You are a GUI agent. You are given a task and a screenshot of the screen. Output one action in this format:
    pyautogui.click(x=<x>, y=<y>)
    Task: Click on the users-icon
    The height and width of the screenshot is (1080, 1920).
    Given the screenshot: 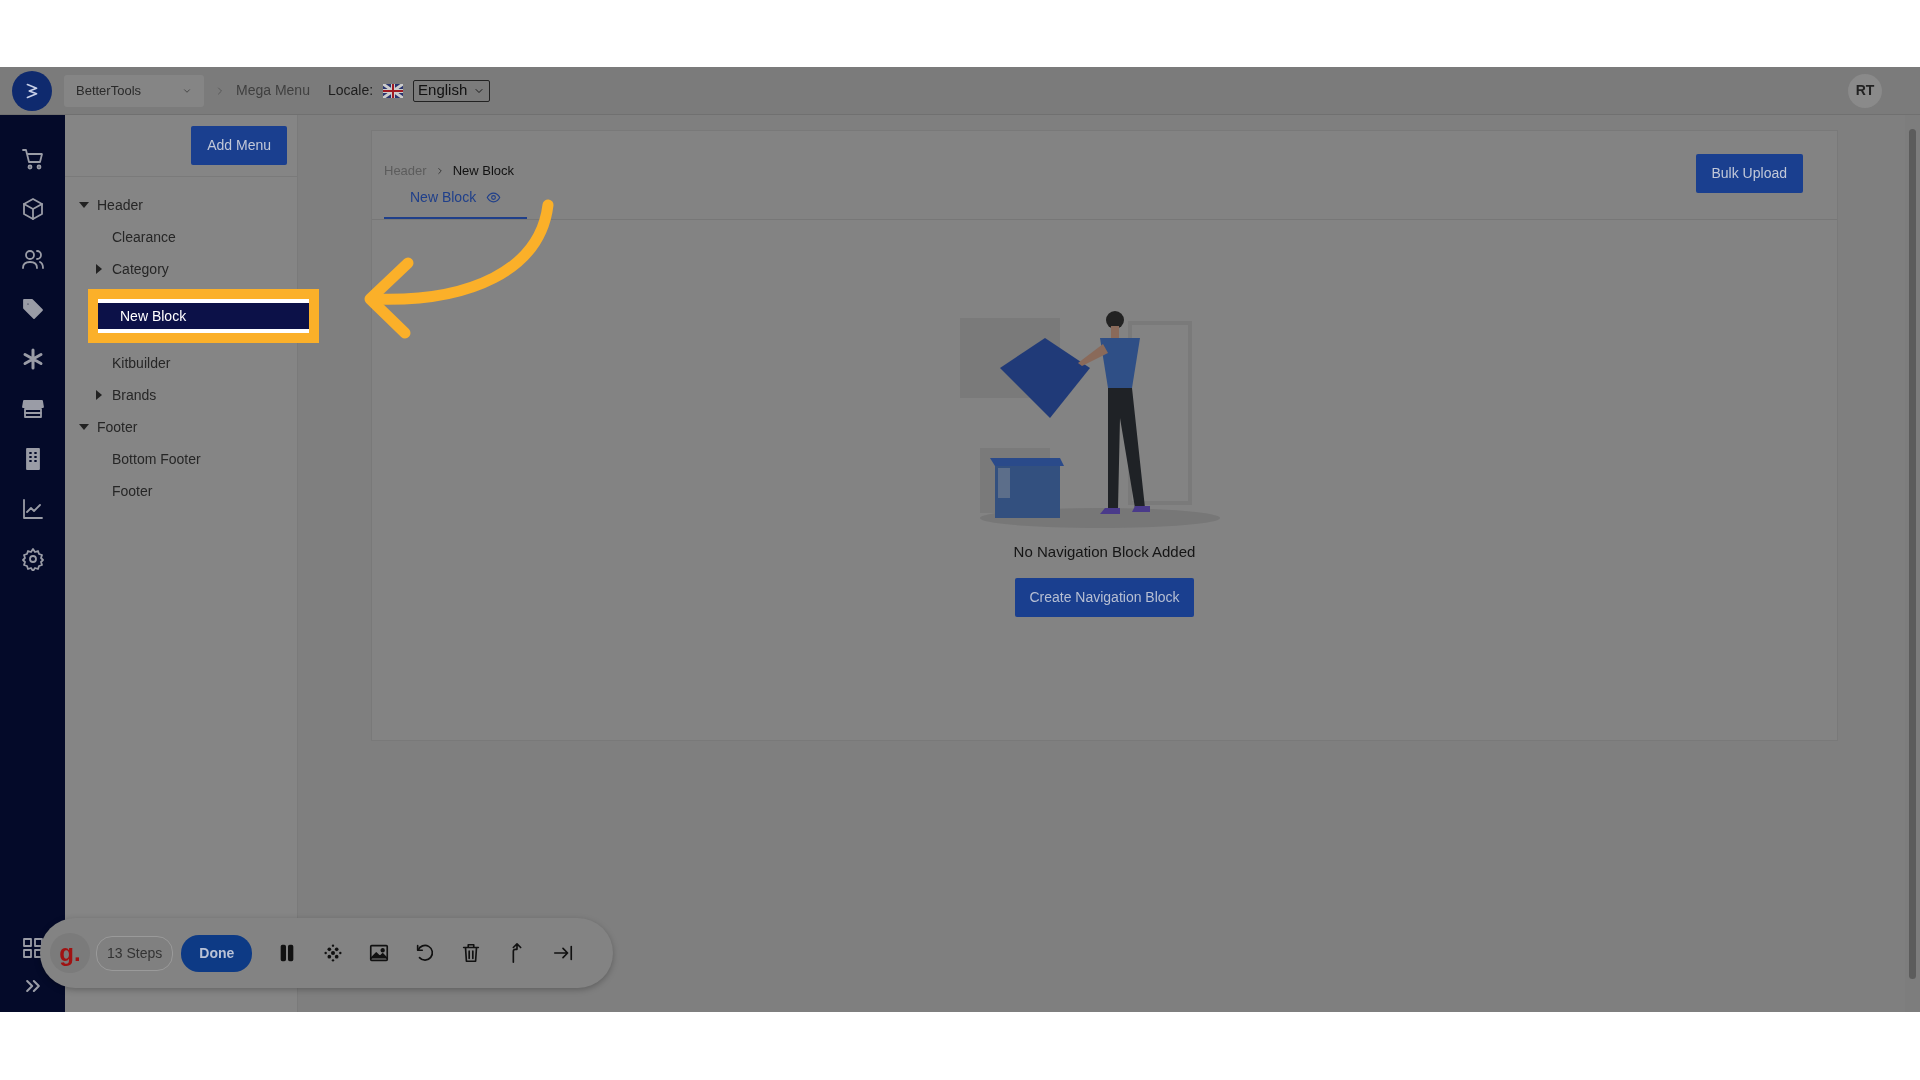 What is the action you would take?
    pyautogui.click(x=32, y=259)
    